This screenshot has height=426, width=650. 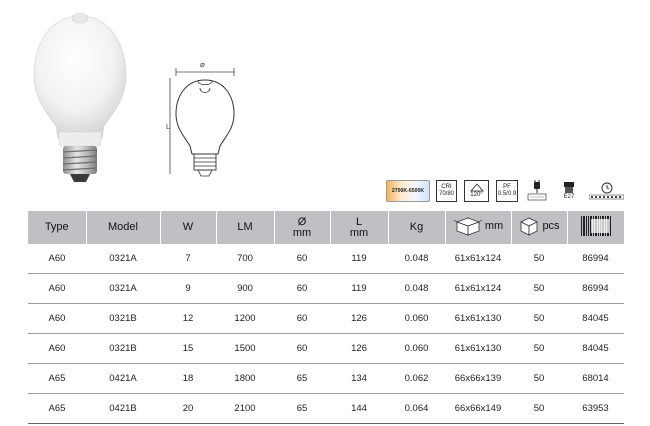 I want to click on led-bulb-photo, so click(x=80, y=97).